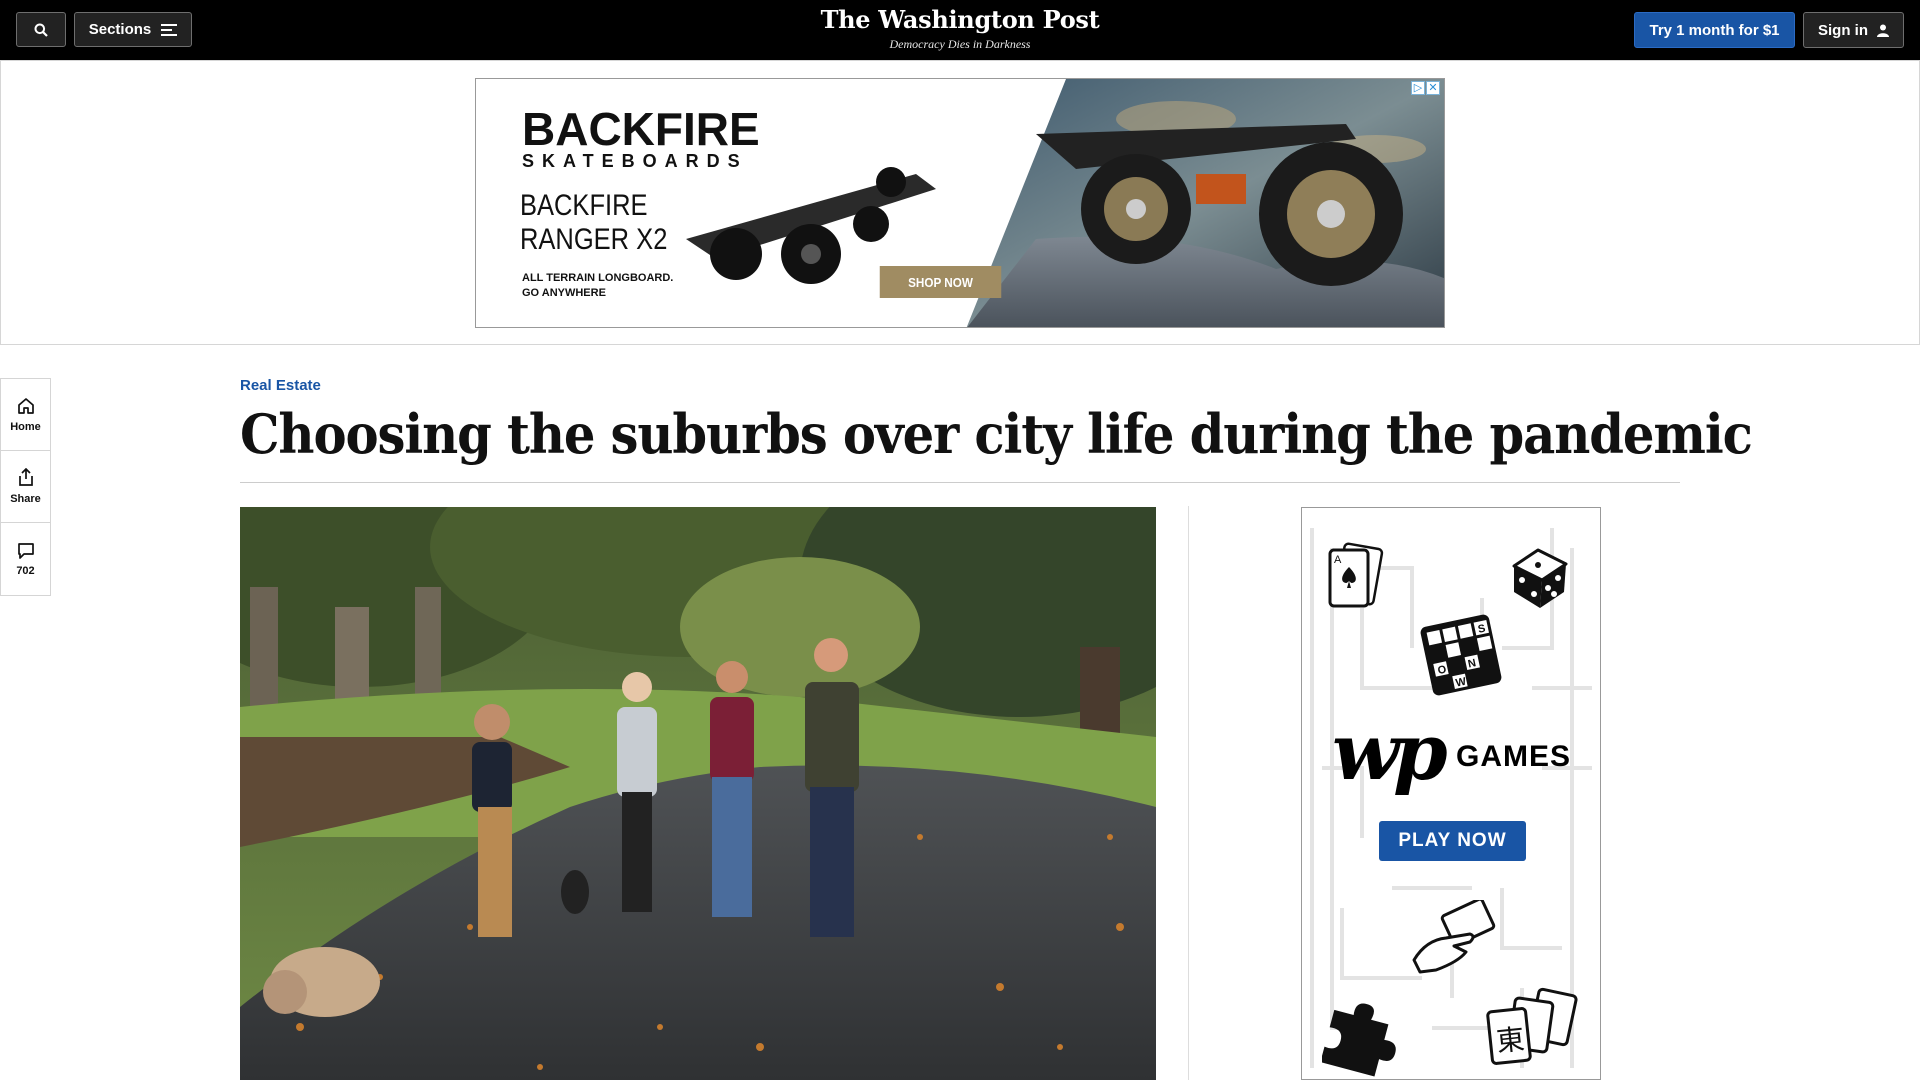 Image resolution: width=1920 pixels, height=1080 pixels. I want to click on search-icon, so click(41, 30).